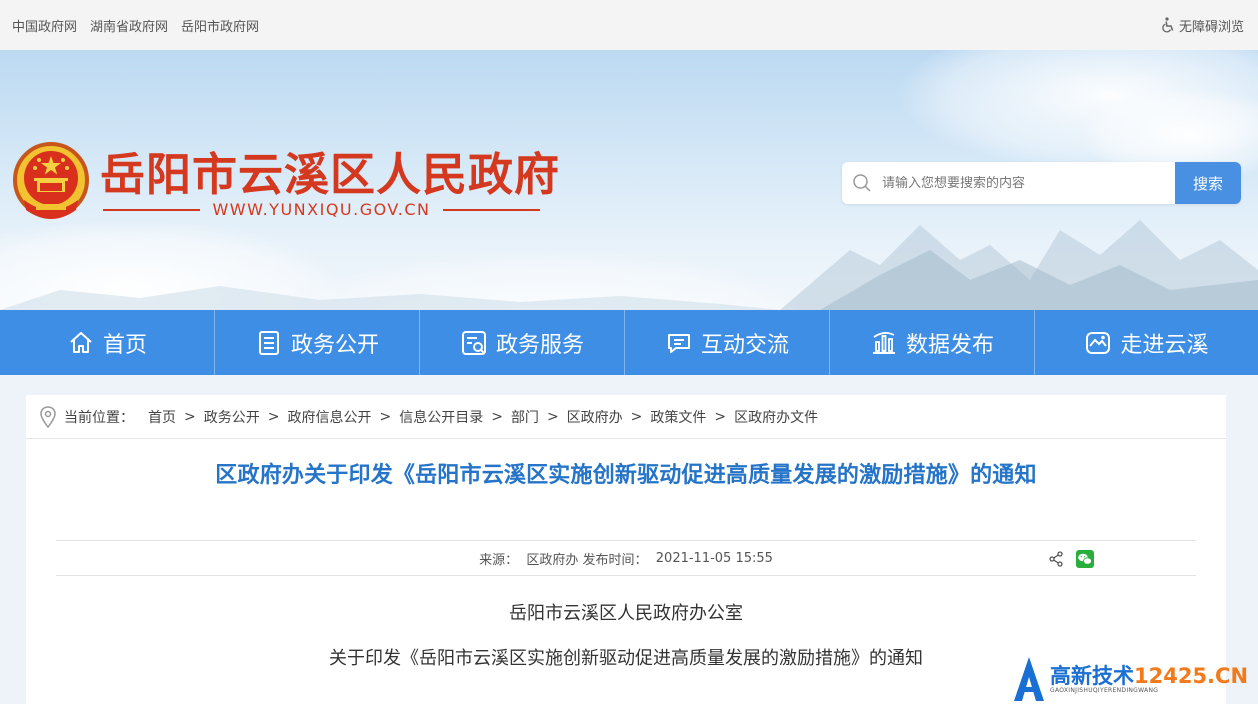 This screenshot has height=704, width=1258. I want to click on breadcrumb-policy-docs: 政策文件, so click(678, 417).